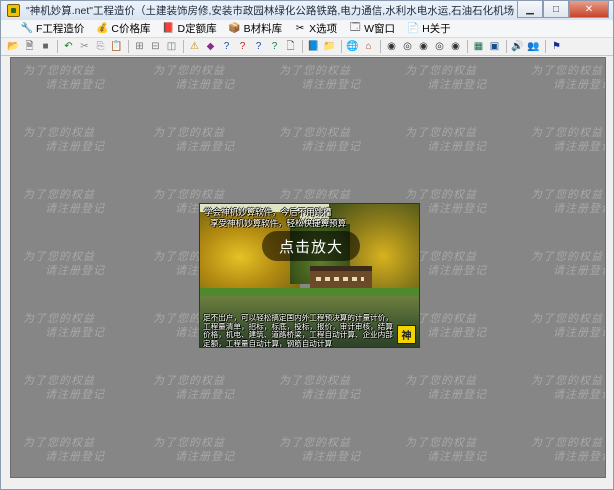 This screenshot has height=490, width=614. What do you see at coordinates (391, 46) in the screenshot?
I see `circle-a-icon: ◉` at bounding box center [391, 46].